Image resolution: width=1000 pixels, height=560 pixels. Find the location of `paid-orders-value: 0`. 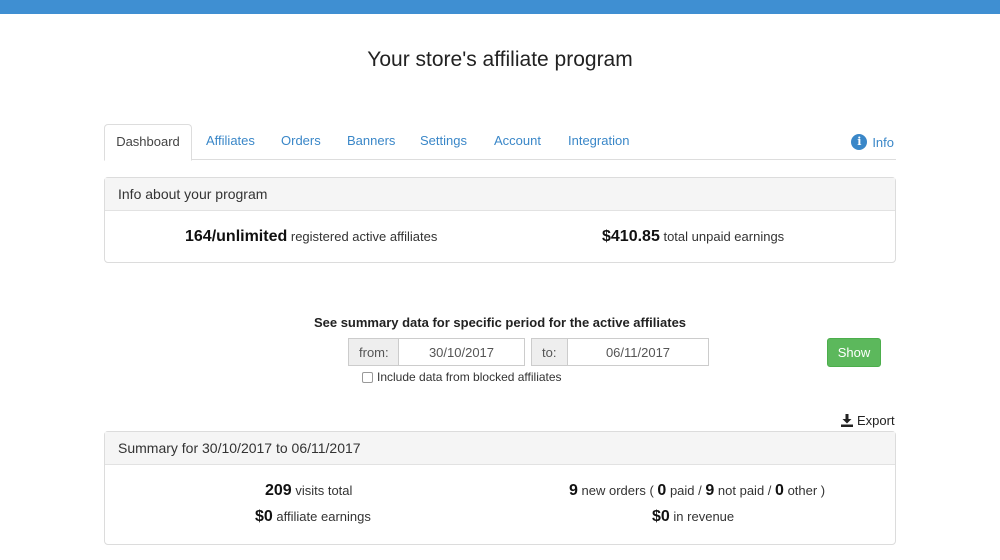

paid-orders-value: 0 is located at coordinates (662, 490).